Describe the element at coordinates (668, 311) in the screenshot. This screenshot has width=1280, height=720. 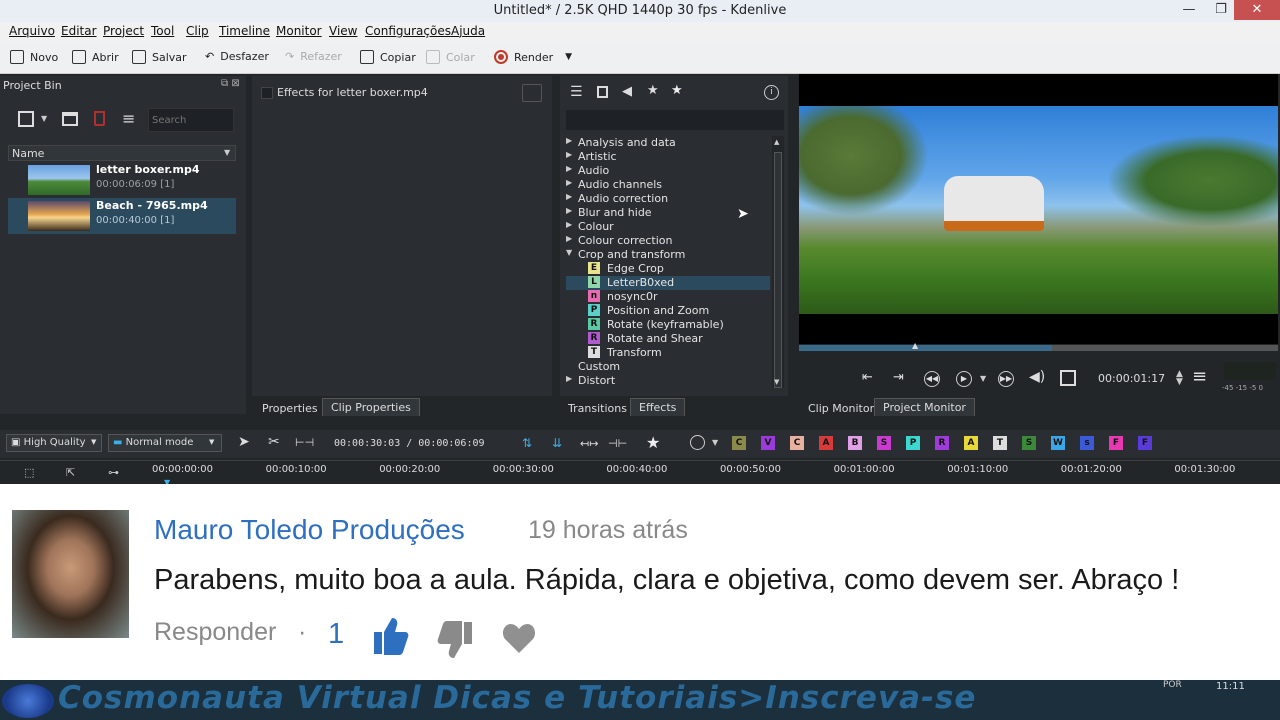
I see `effect-item: P Position and Zoom` at that location.